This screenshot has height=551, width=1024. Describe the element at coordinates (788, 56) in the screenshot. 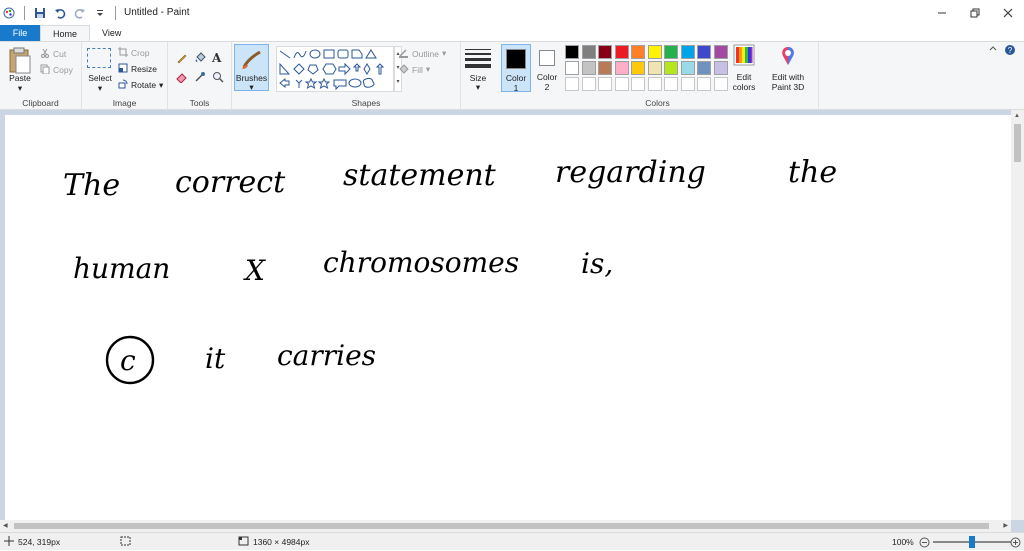

I see `paint3d-icon` at that location.